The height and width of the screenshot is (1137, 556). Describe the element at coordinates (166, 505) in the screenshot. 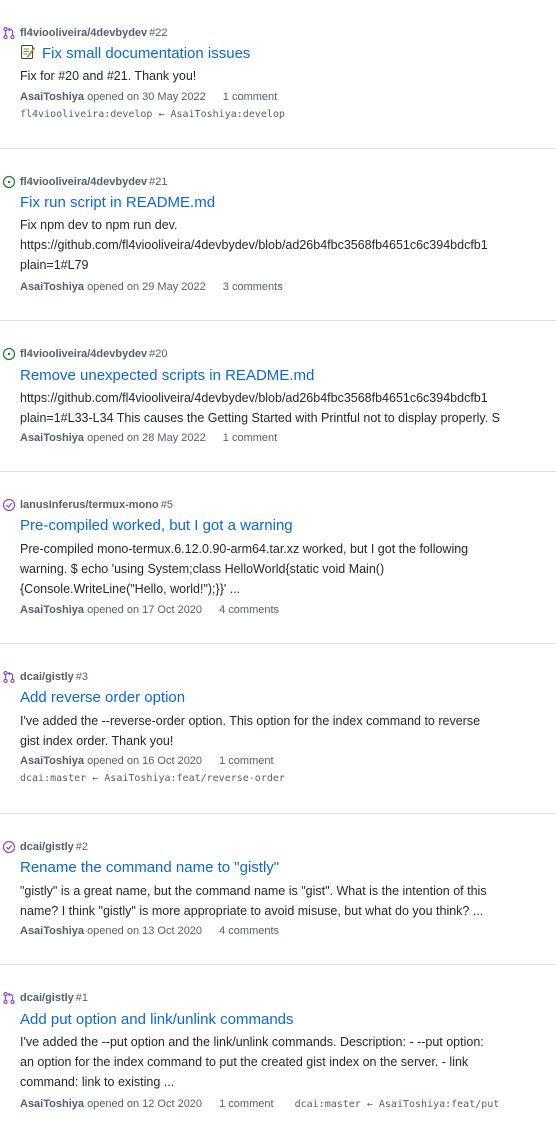

I see `item-number: #5` at that location.